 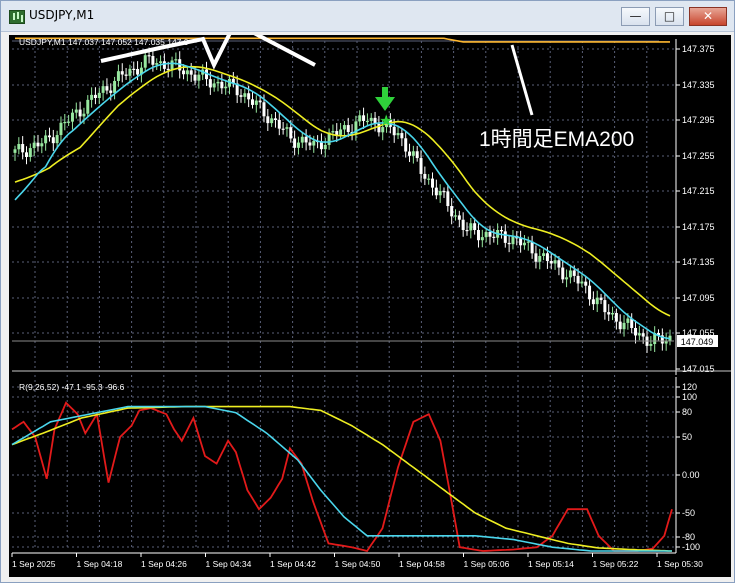 What do you see at coordinates (358, 564) in the screenshot?
I see `time-tick-label: 1 Sep 04:50` at bounding box center [358, 564].